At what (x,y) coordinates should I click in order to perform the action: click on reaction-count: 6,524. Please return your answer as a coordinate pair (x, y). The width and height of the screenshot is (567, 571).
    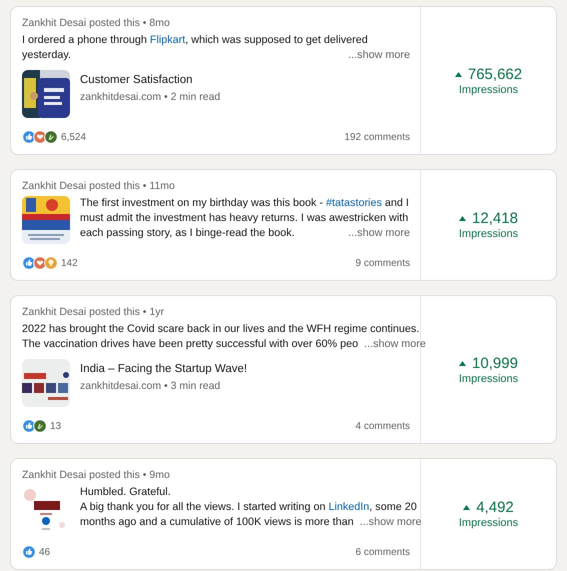
    Looking at the image, I should click on (73, 137).